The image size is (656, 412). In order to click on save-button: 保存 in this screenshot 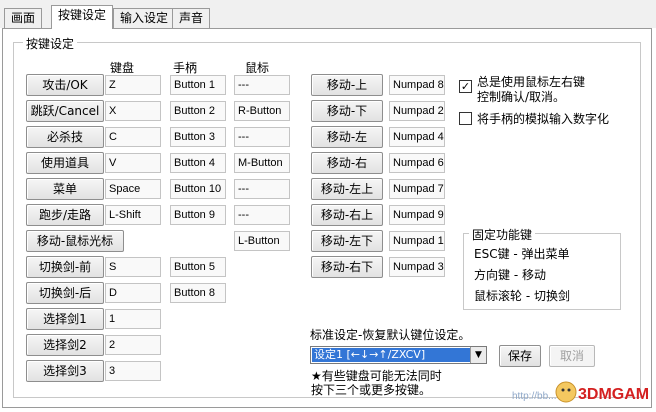, I will do `click(520, 356)`.